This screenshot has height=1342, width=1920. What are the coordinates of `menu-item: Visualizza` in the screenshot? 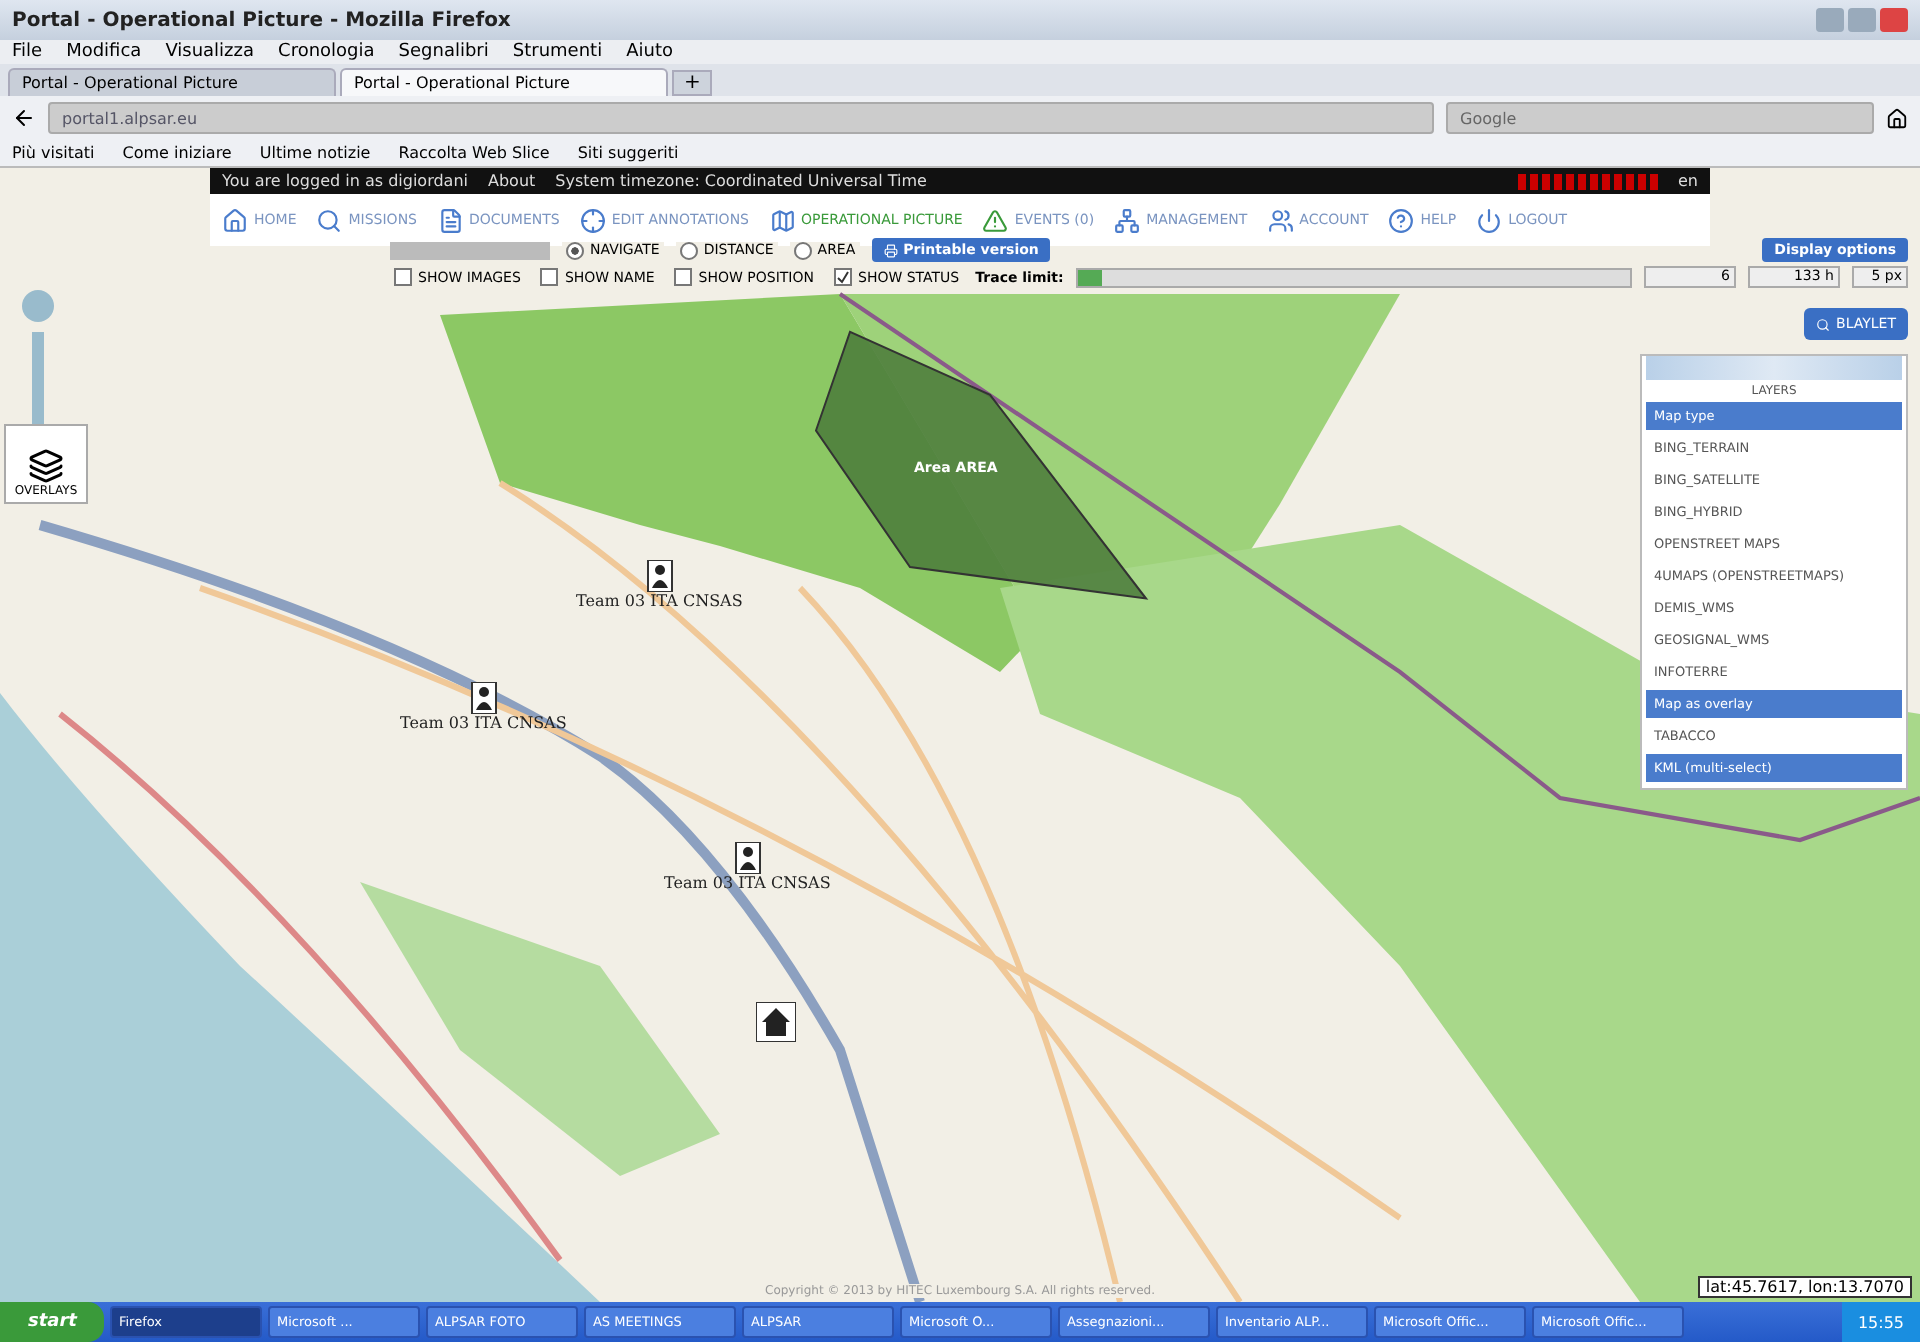 It's located at (210, 52).